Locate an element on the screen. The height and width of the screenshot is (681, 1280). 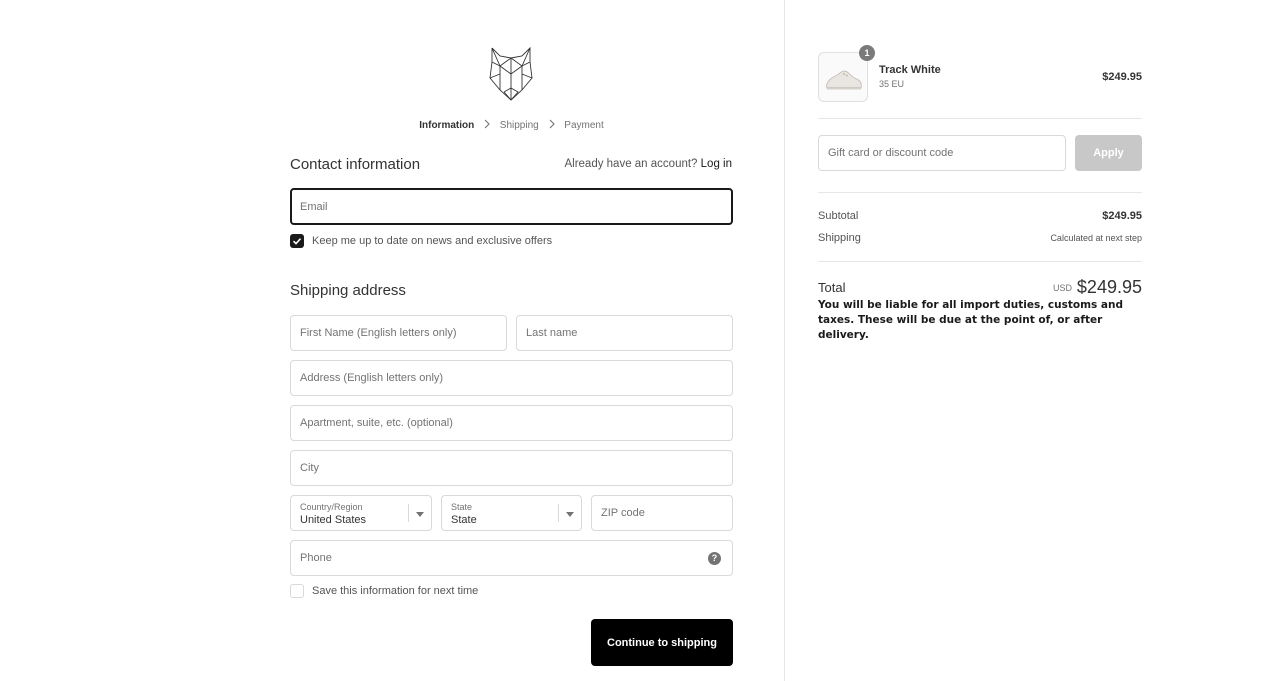
state-label: State is located at coordinates (462, 507).